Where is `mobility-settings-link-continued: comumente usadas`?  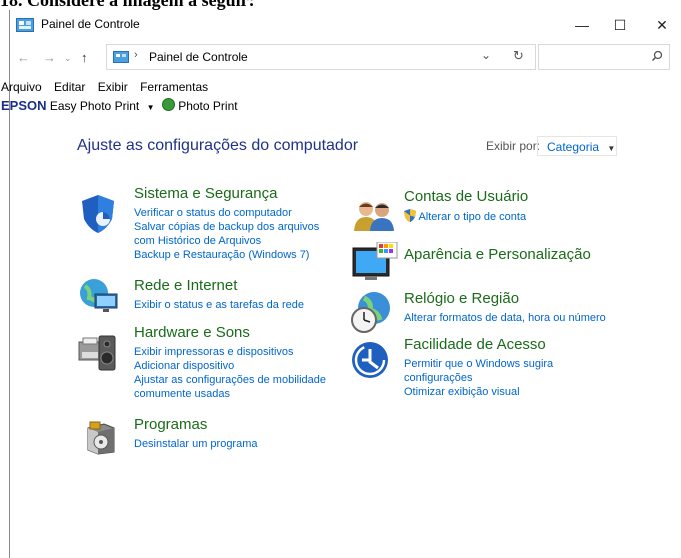
mobility-settings-link-continued: comumente usadas is located at coordinates (230, 394).